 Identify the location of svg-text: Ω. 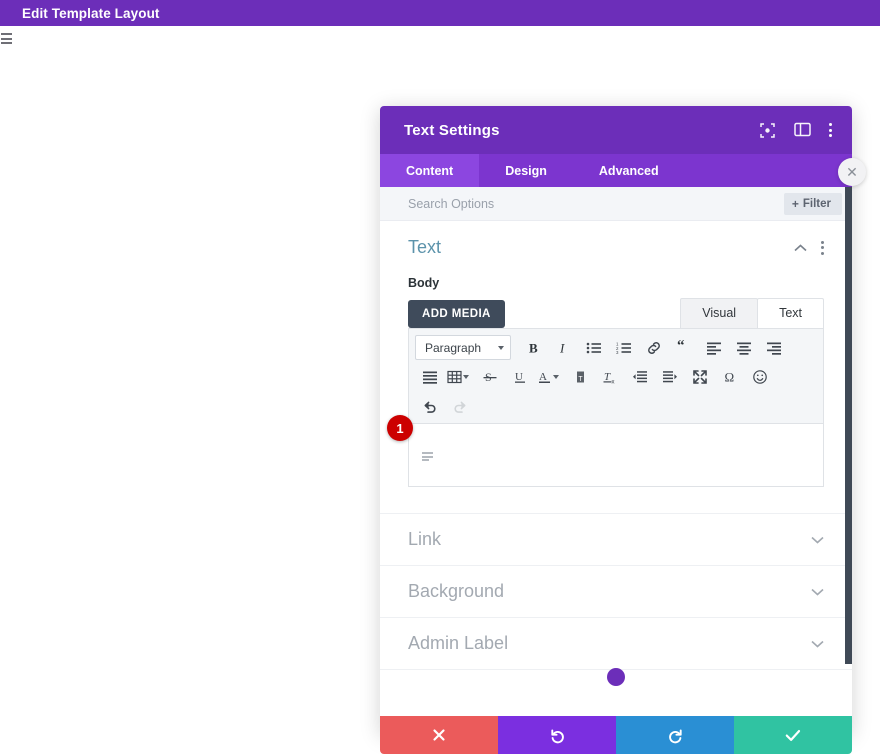
(730, 376).